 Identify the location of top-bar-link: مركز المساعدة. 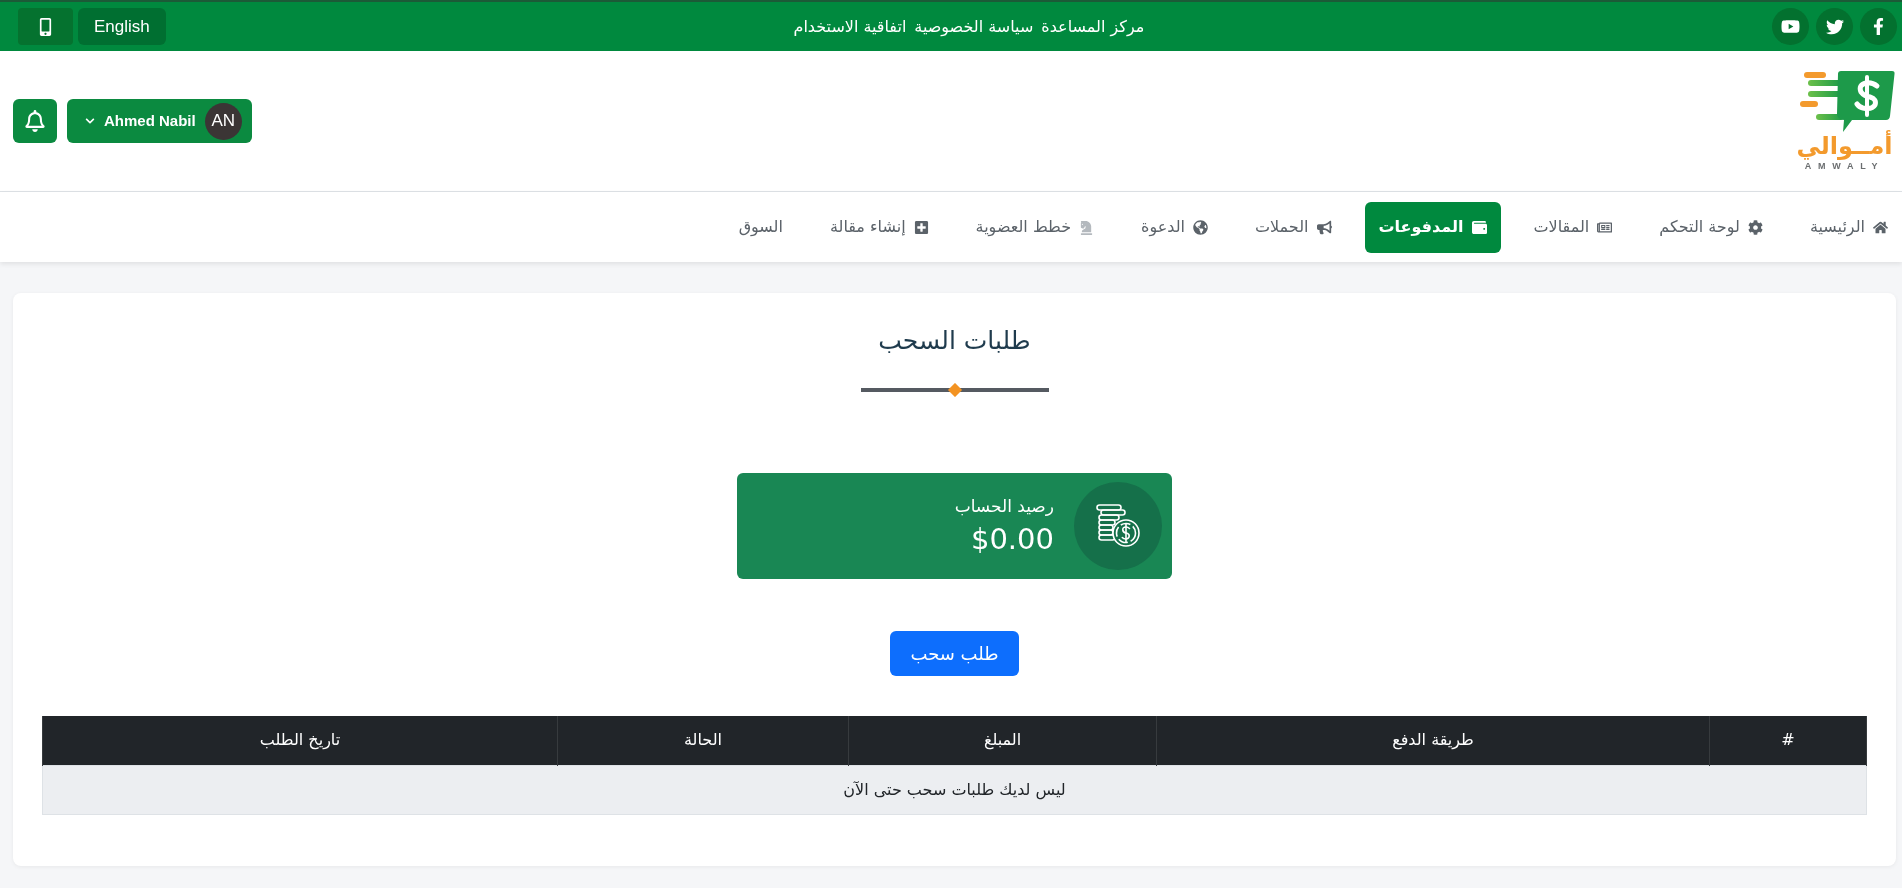
(1093, 26).